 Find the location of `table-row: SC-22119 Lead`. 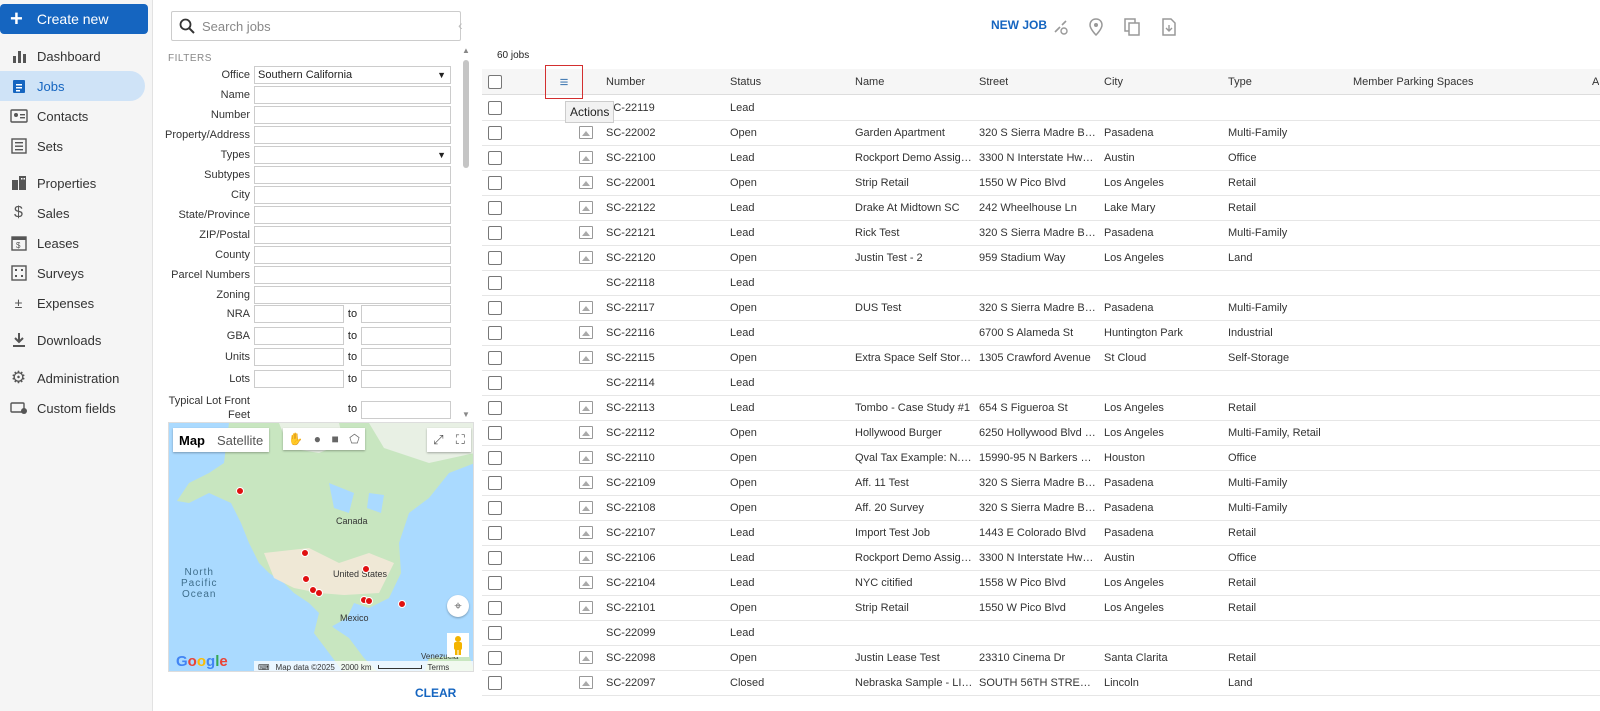

table-row: SC-22119 Lead is located at coordinates (1041, 108).